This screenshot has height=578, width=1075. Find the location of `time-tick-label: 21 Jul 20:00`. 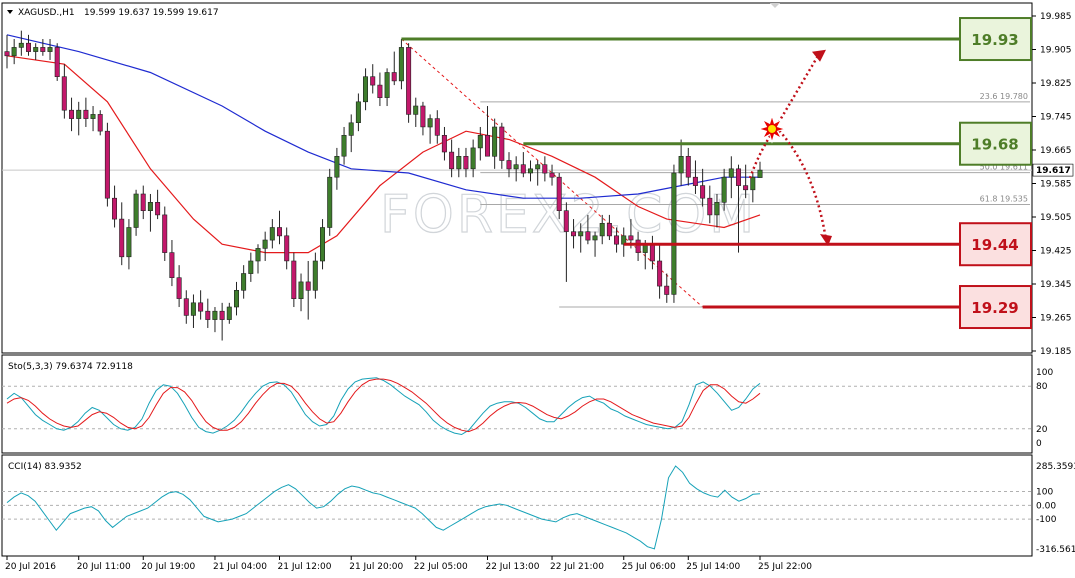

time-tick-label: 21 Jul 20:00 is located at coordinates (376, 567).